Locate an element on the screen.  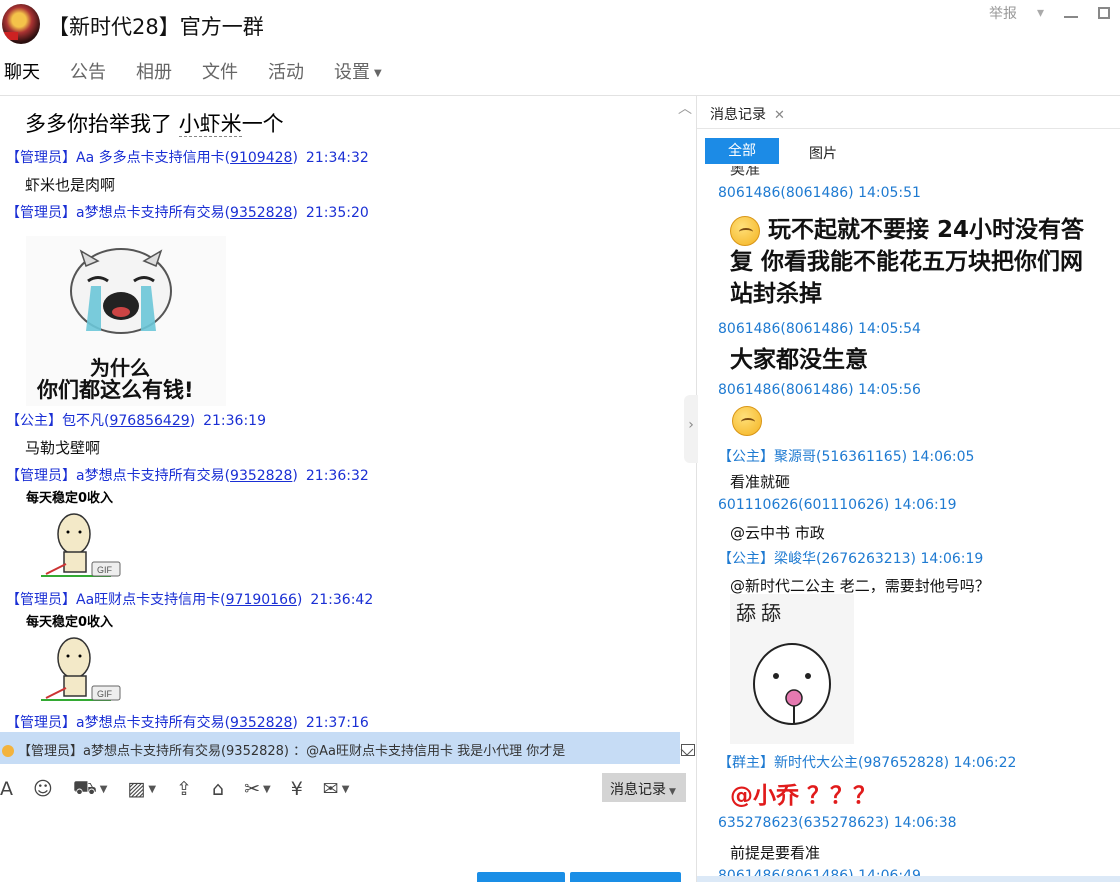
close-button is located at coordinates (521, 877).